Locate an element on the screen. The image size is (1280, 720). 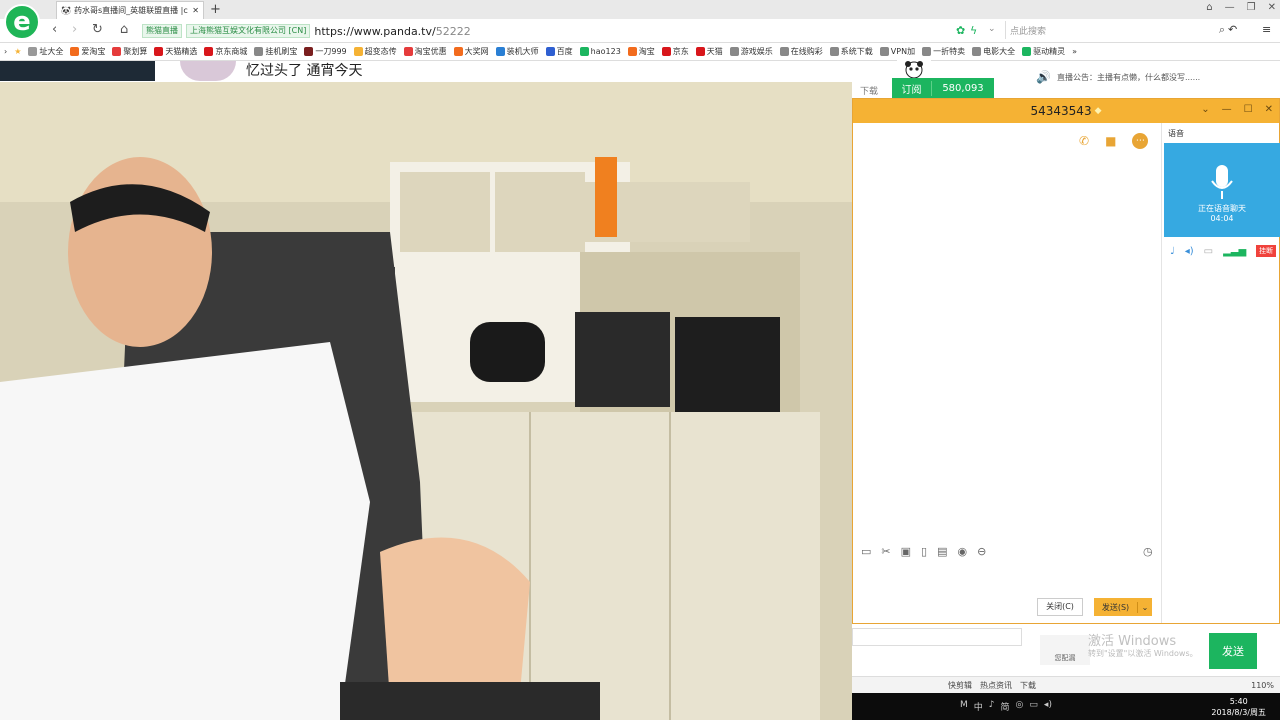
bookmark-item: 京东 is located at coordinates (675, 51).